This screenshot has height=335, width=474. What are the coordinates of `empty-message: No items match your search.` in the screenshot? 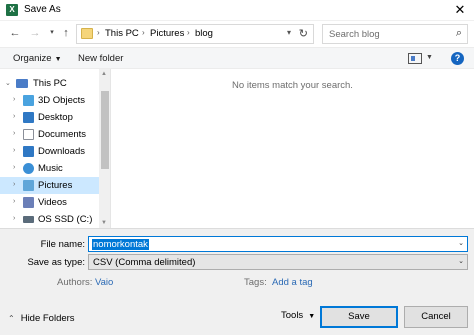 It's located at (292, 85).